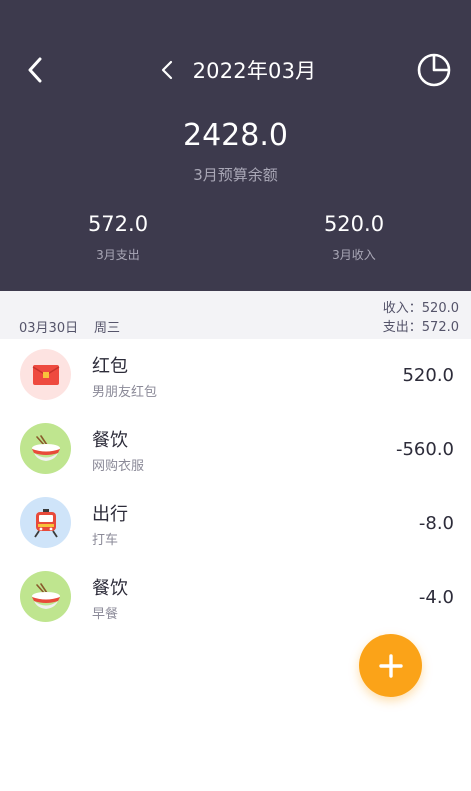 This screenshot has width=471, height=791. What do you see at coordinates (428, 375) in the screenshot?
I see `record-amount: 520.0` at bounding box center [428, 375].